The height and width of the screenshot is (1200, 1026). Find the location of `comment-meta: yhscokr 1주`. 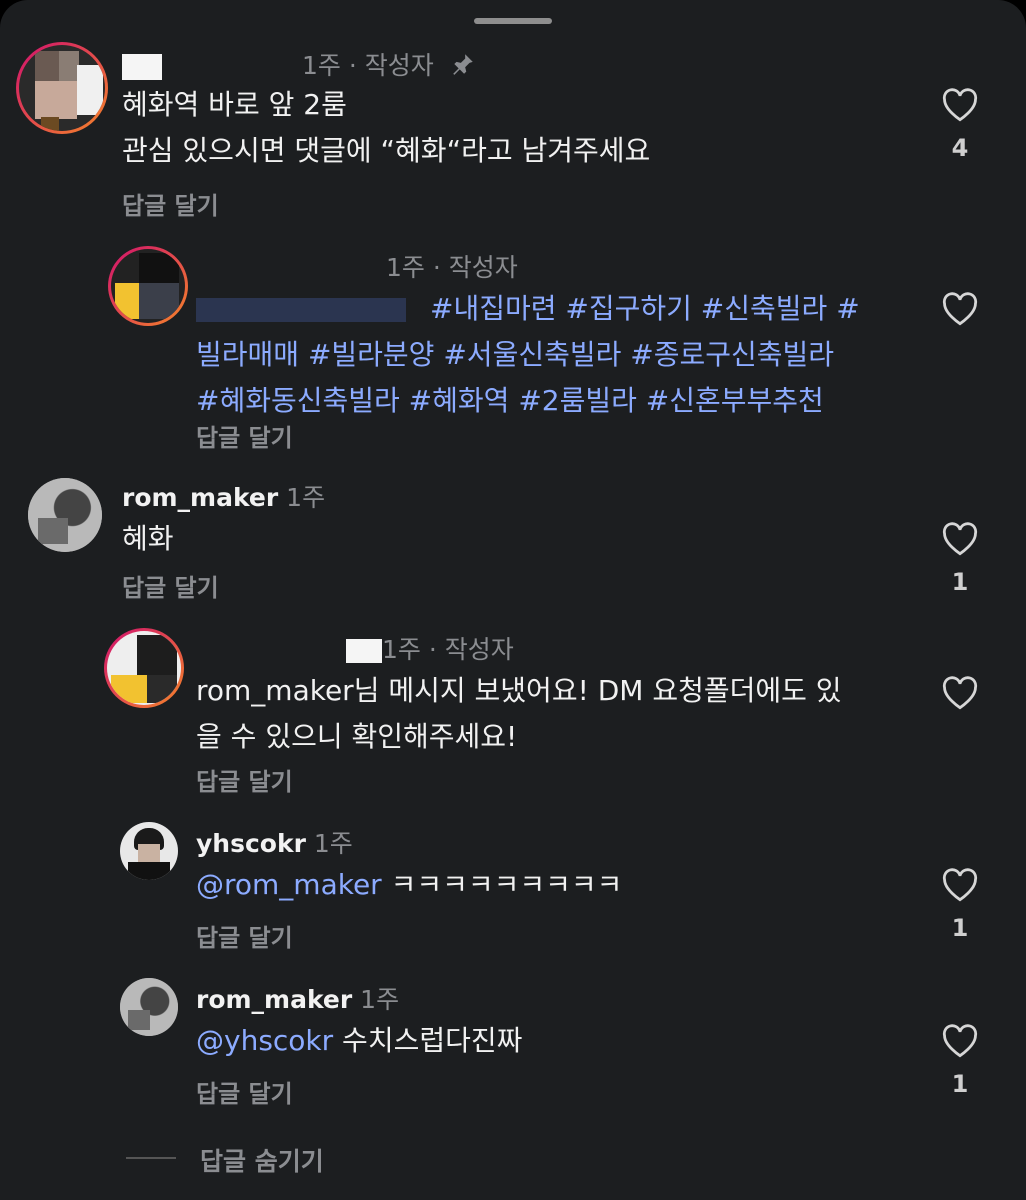

comment-meta: yhscokr 1주 is located at coordinates (274, 842).